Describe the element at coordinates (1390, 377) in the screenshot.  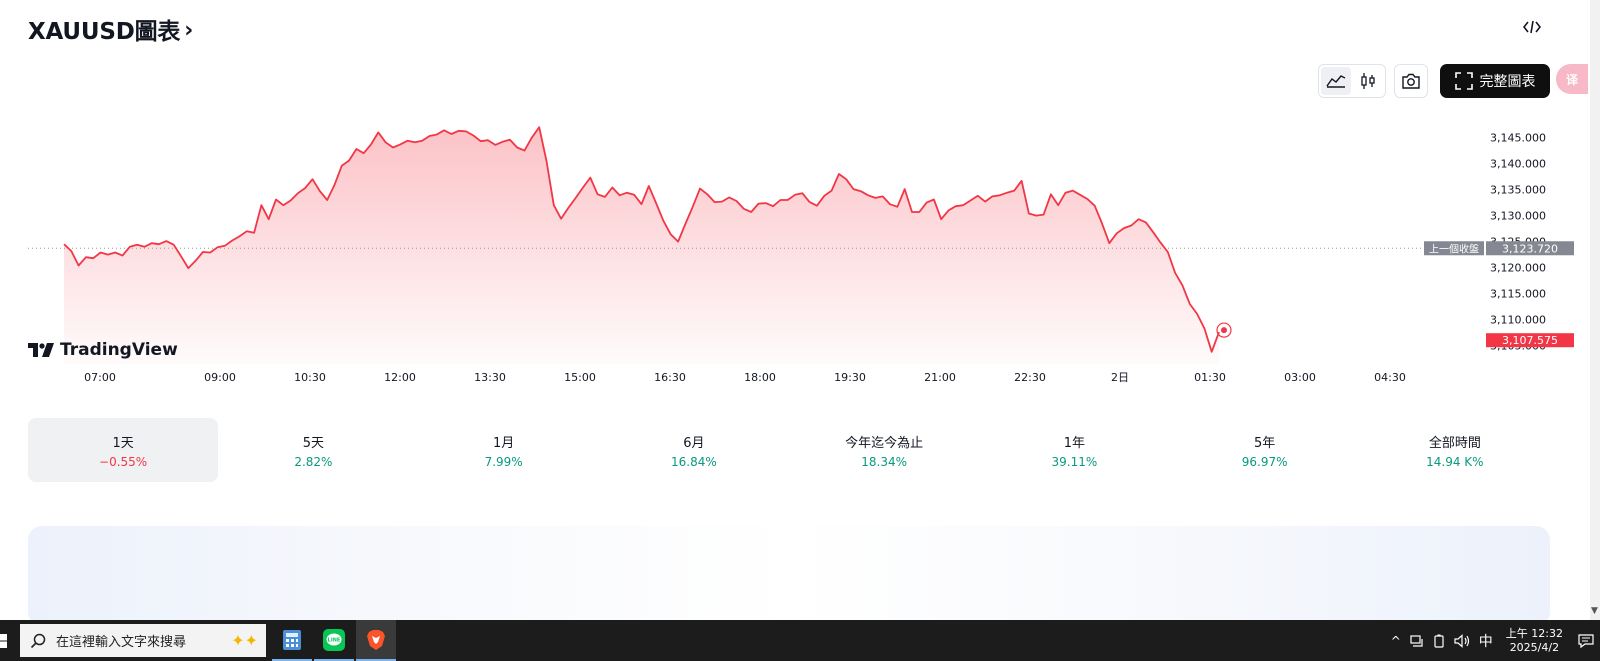
I see `x-axis-tick-label: 04:30` at that location.